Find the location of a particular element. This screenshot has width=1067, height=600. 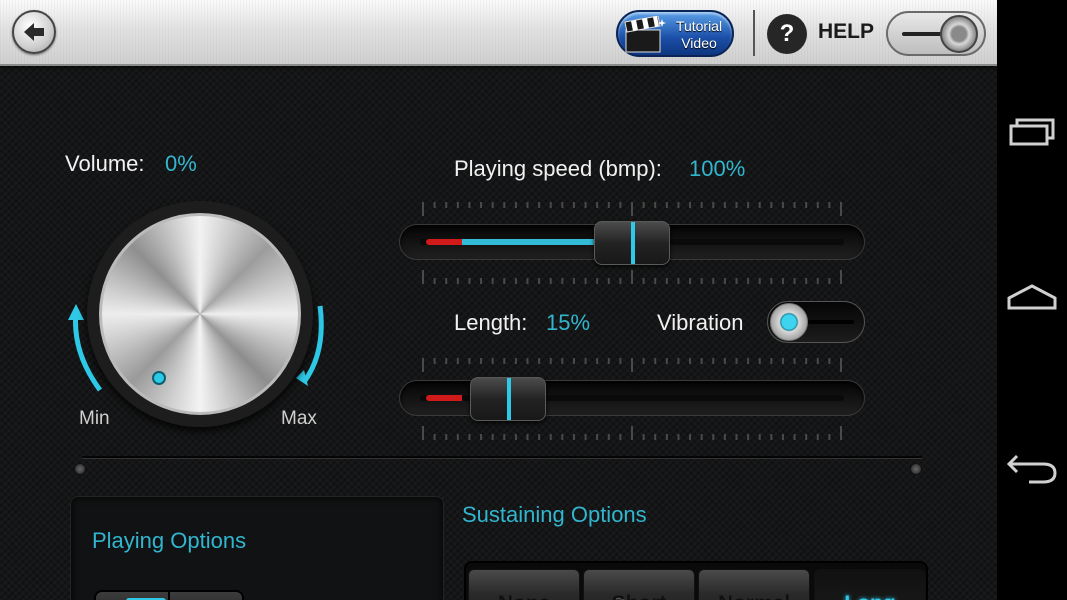

speed-slider-red-fill is located at coordinates (444, 242).